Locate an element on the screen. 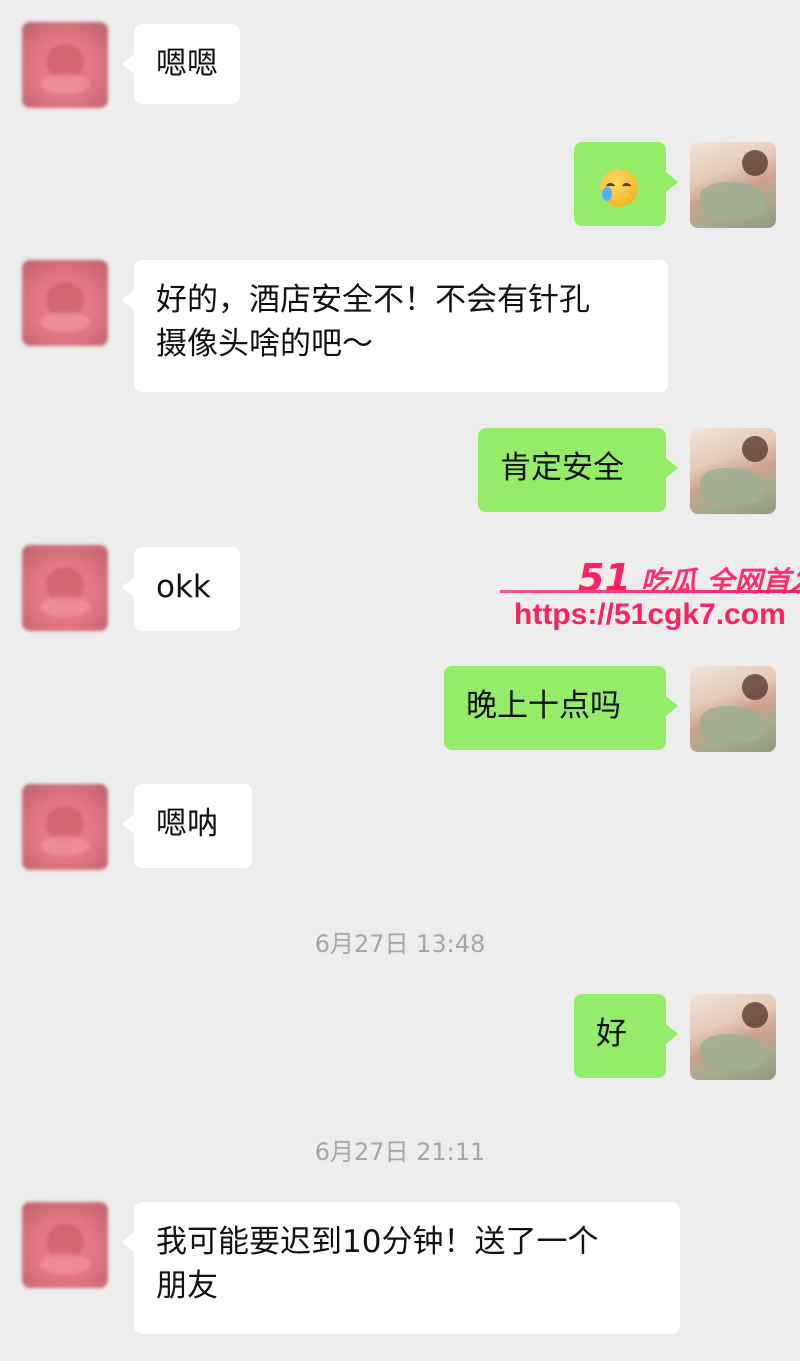  crying-laughing-emoji-icon is located at coordinates (619, 187).